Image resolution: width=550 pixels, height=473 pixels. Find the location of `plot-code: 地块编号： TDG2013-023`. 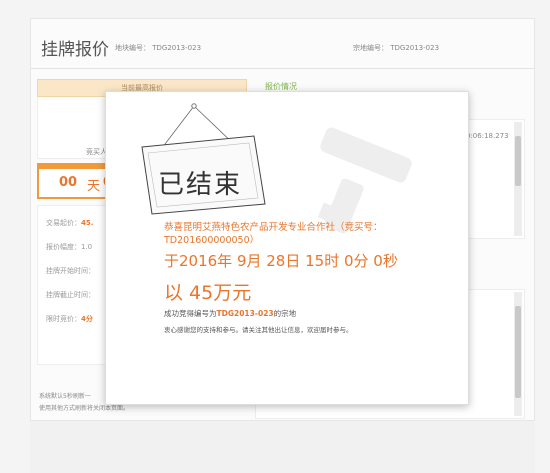

plot-code: 地块编号： TDG2013-023 is located at coordinates (158, 48).